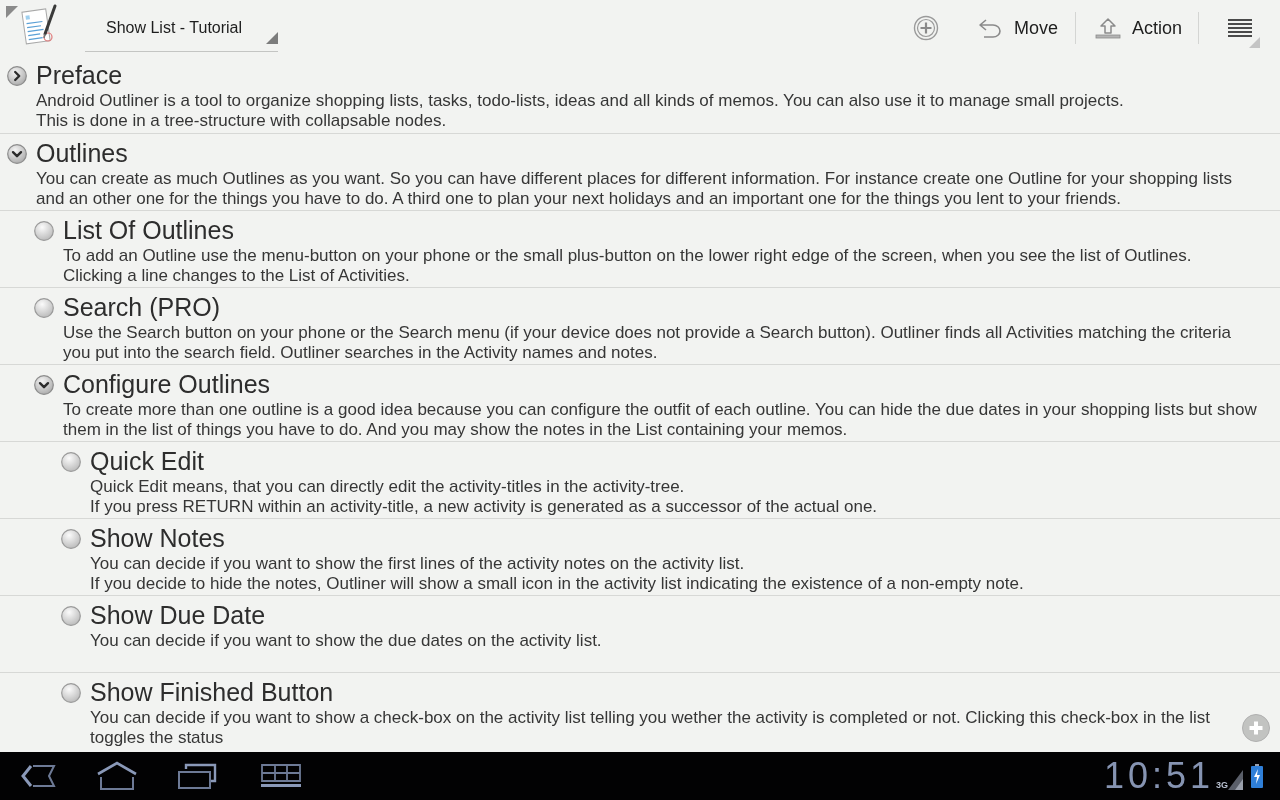 The width and height of the screenshot is (1280, 800). Describe the element at coordinates (79, 75) in the screenshot. I see `node-title: Preface` at that location.